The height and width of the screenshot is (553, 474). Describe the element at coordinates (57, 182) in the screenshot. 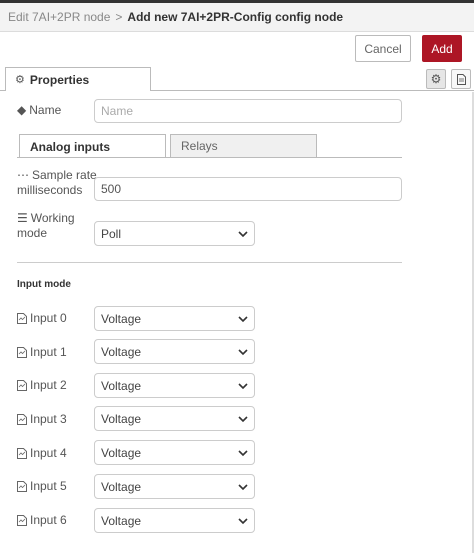

I see `sample-rate-label: ⋯ Sample rate milliseconds` at that location.